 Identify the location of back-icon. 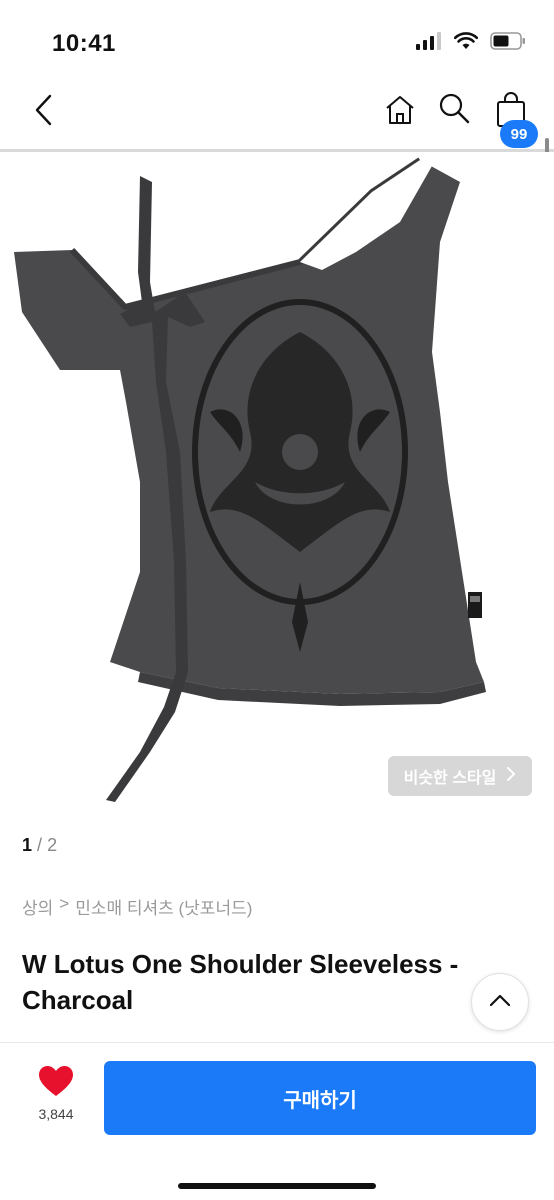
(44, 112).